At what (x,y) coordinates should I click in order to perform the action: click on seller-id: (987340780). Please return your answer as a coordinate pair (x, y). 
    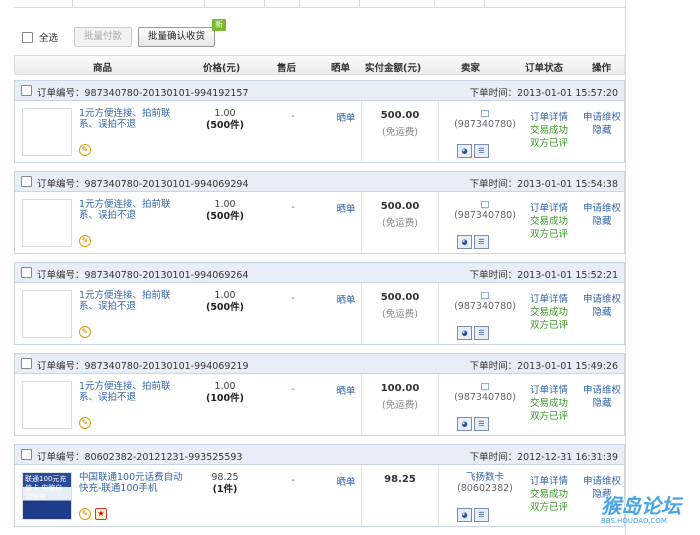
    Looking at the image, I should click on (485, 306).